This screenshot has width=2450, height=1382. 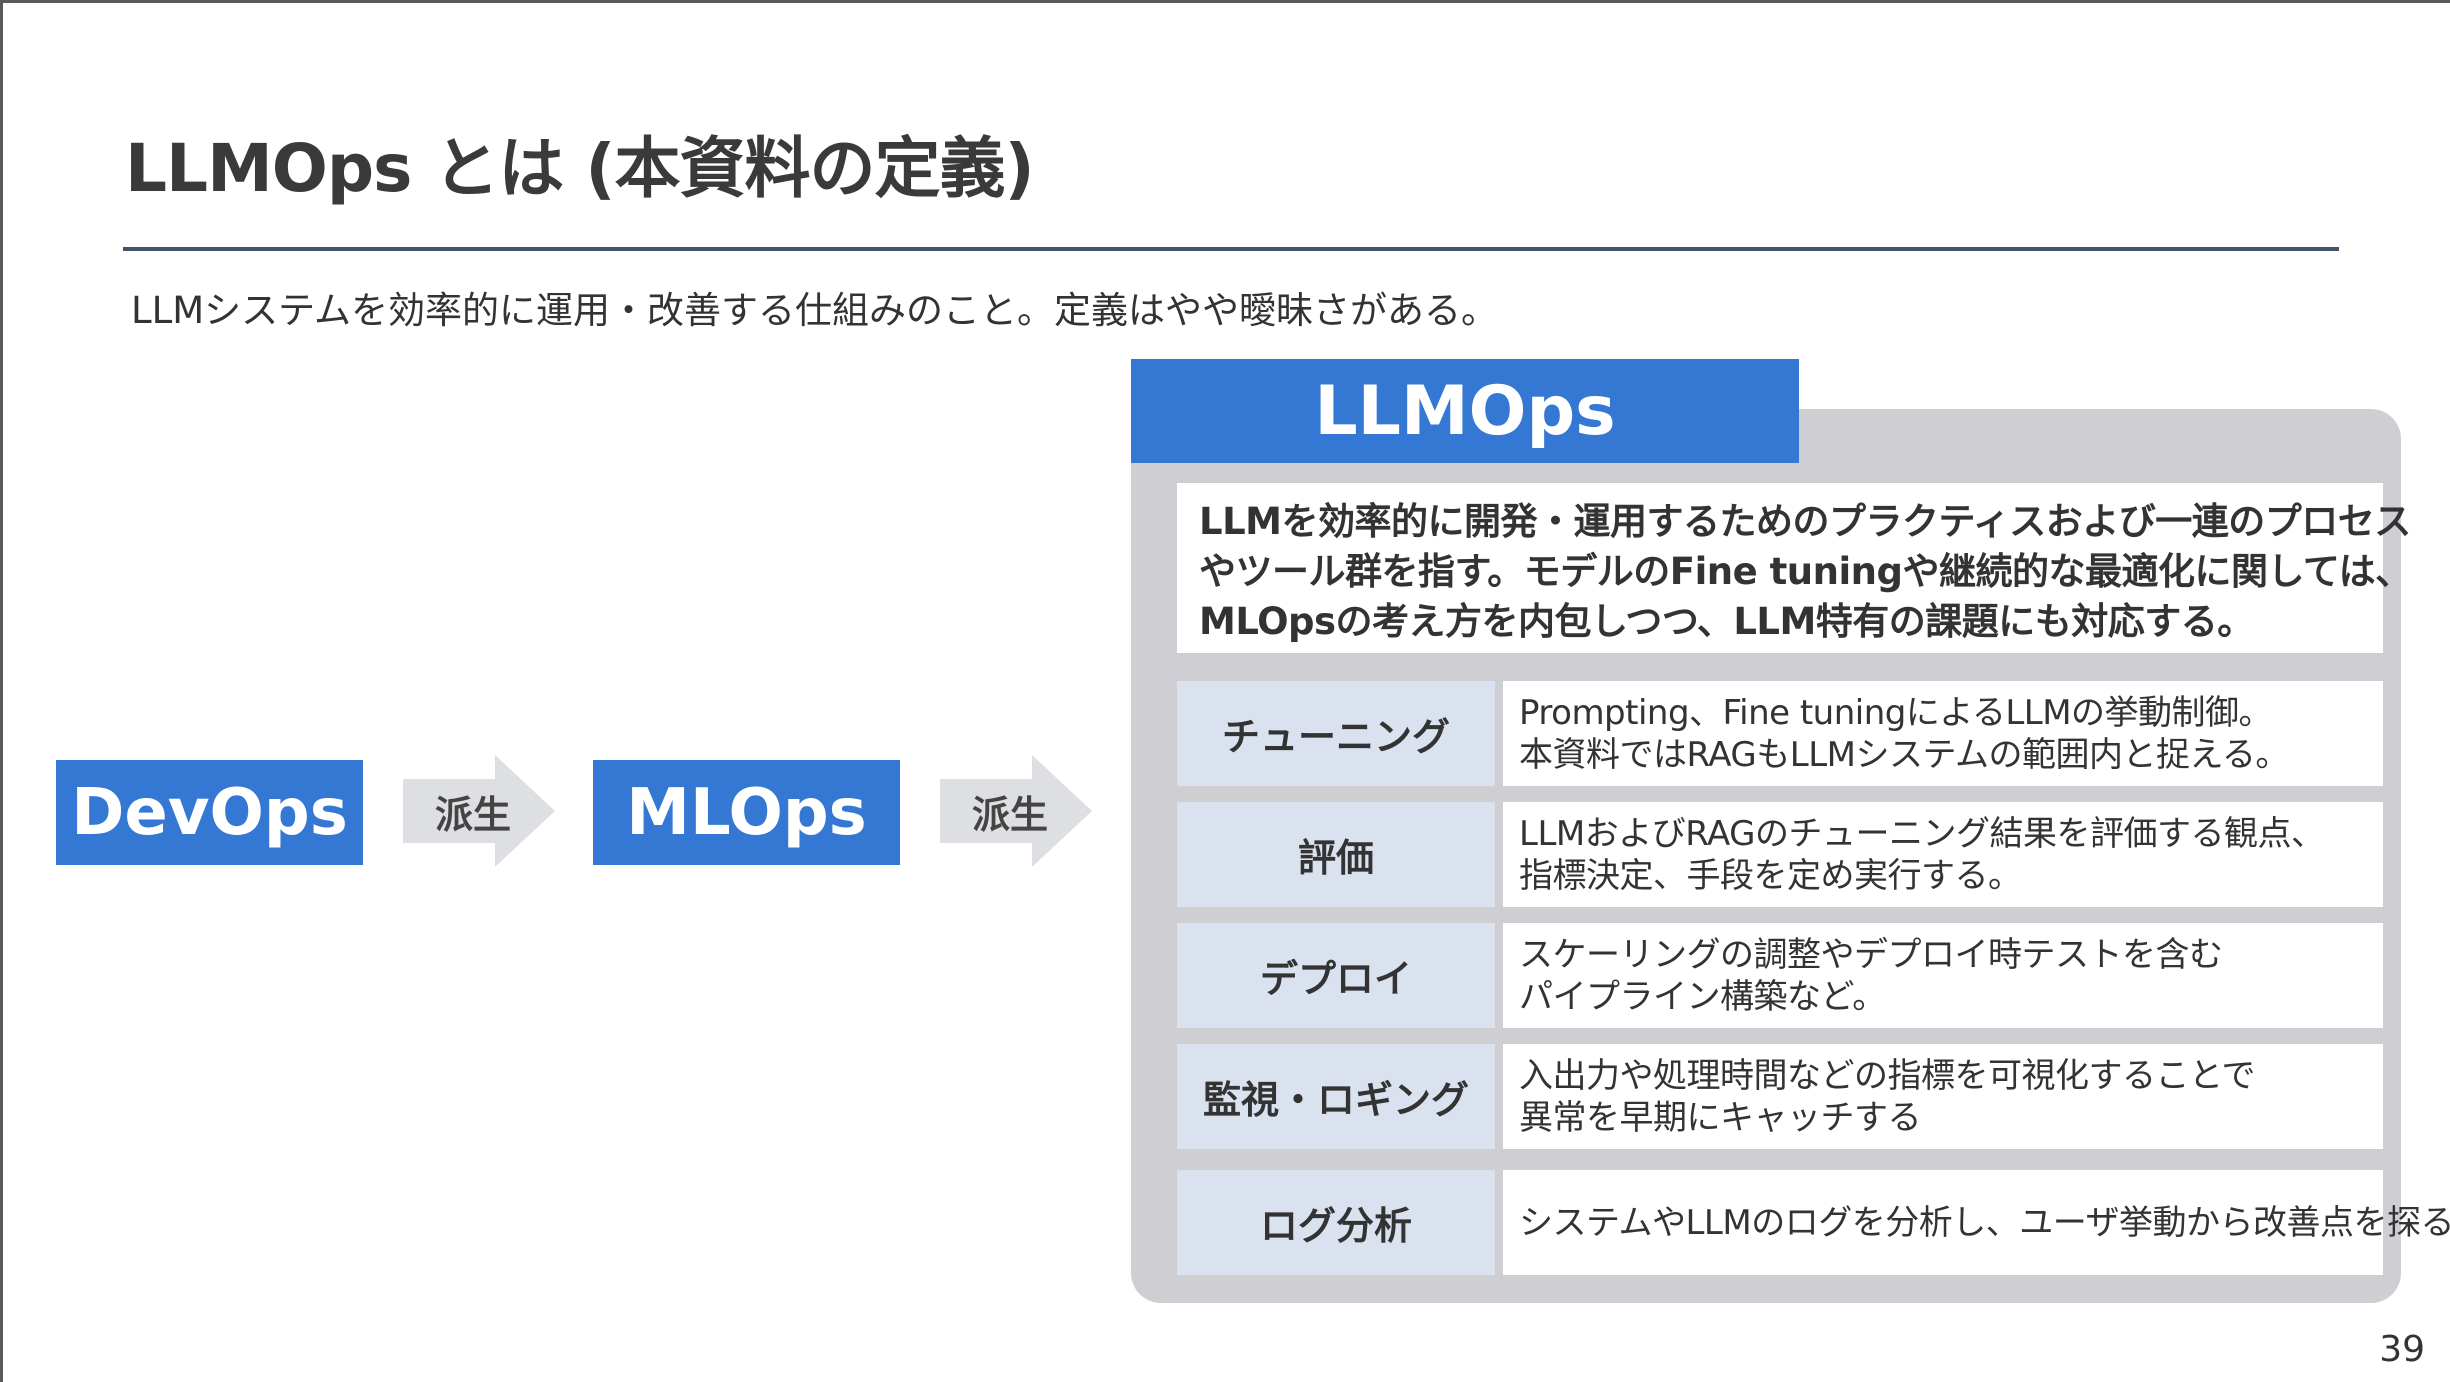 What do you see at coordinates (1726, 621) in the screenshot?
I see `description-line: MLOpsの考え方を内包しつつ、LLM特有の課題にも対応する。` at bounding box center [1726, 621].